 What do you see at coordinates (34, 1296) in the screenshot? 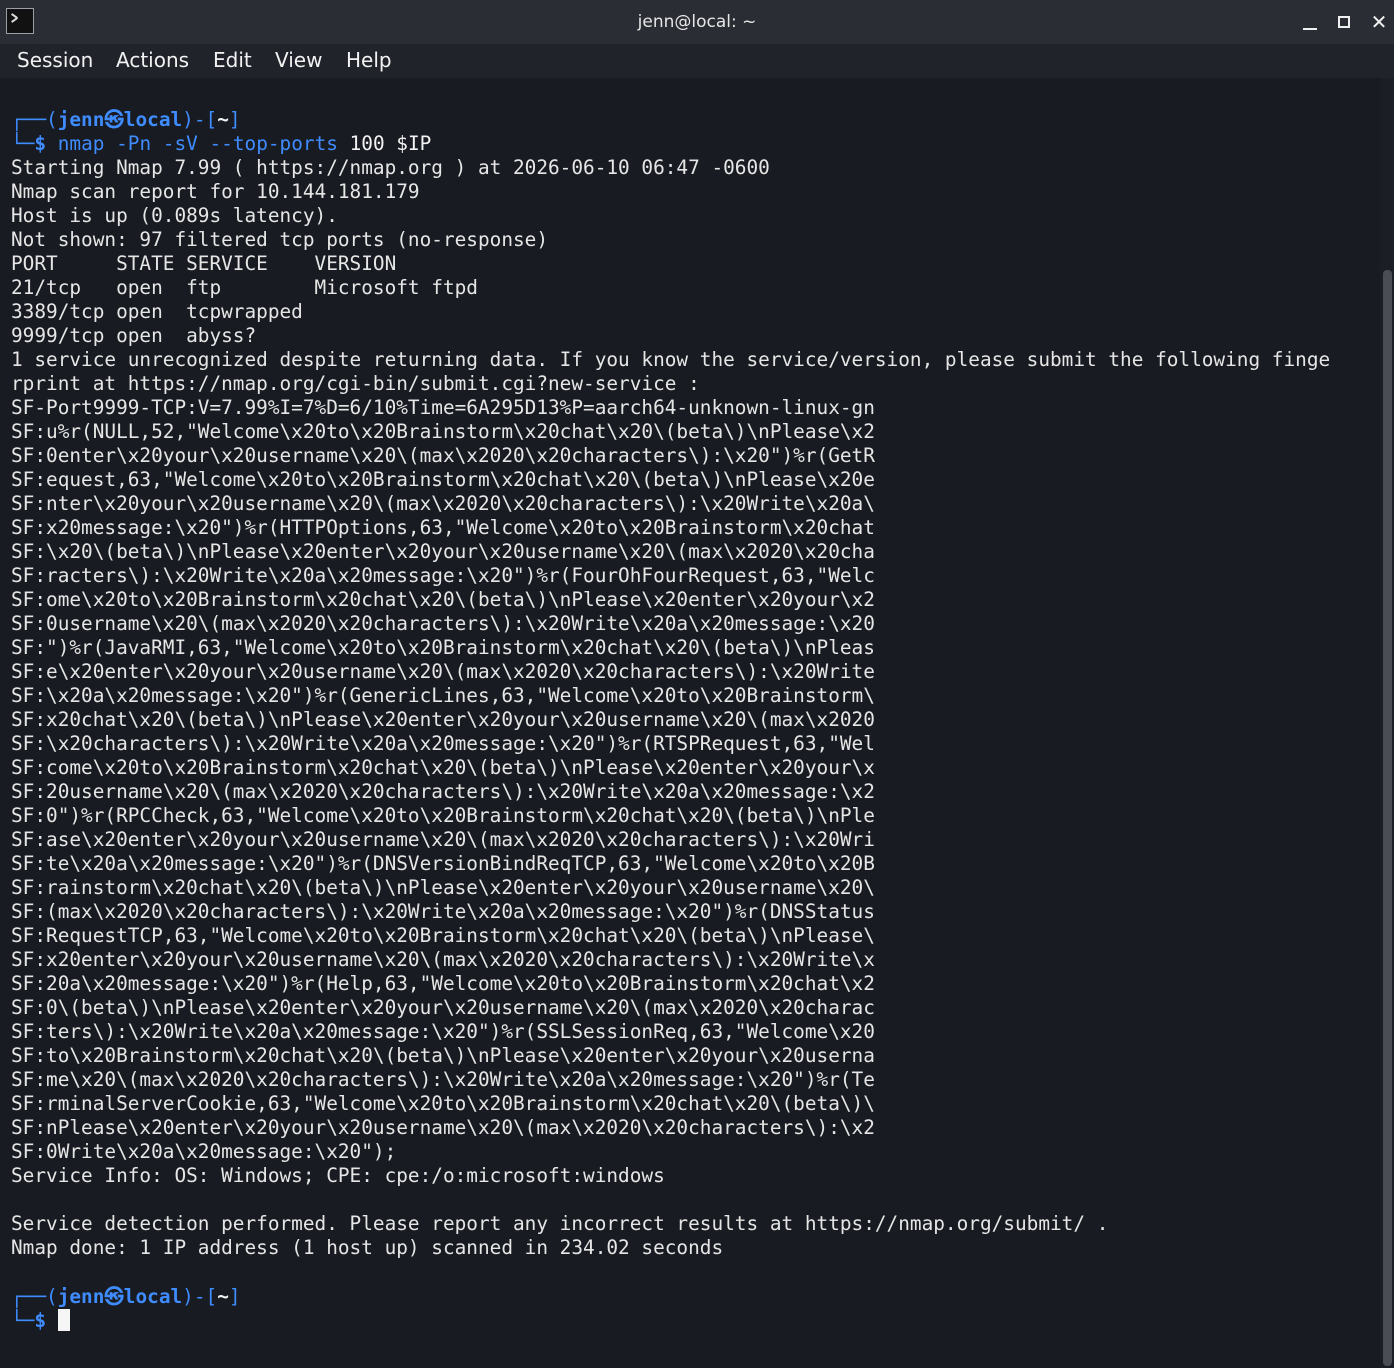
I see `prompt-corner-2: ┌──(` at bounding box center [34, 1296].